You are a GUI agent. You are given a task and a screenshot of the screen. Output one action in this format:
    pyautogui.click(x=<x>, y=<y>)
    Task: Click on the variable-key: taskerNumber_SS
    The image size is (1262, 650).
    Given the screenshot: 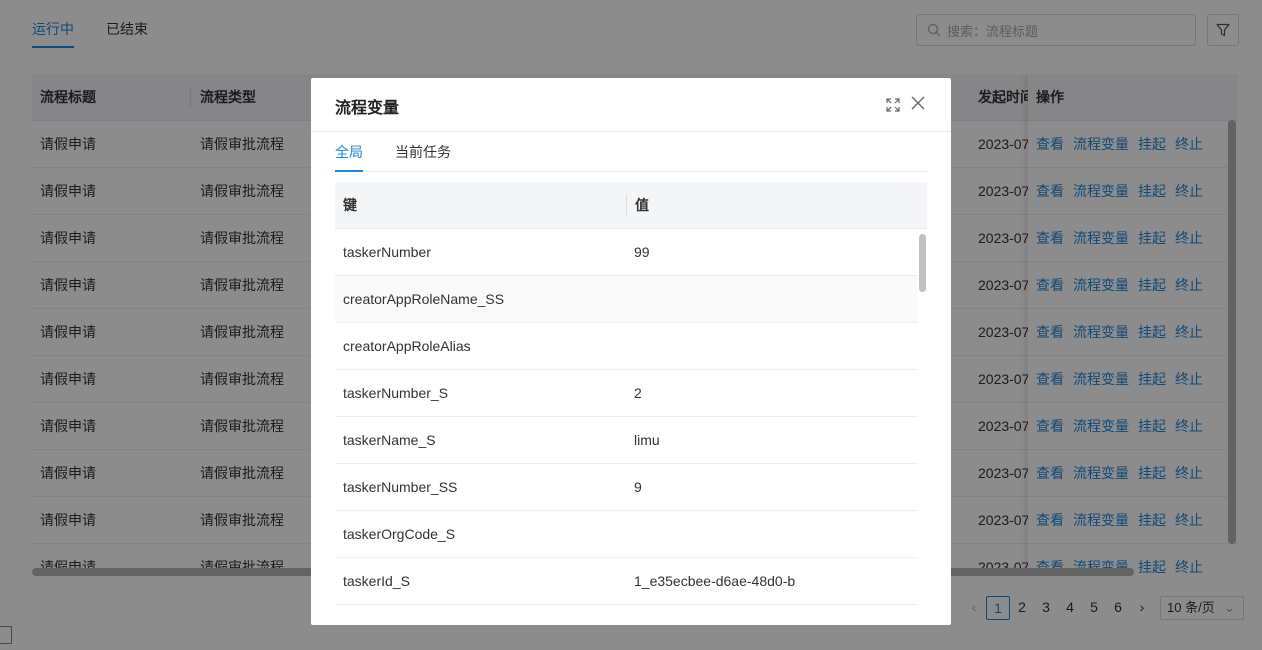 What is the action you would take?
    pyautogui.click(x=400, y=487)
    